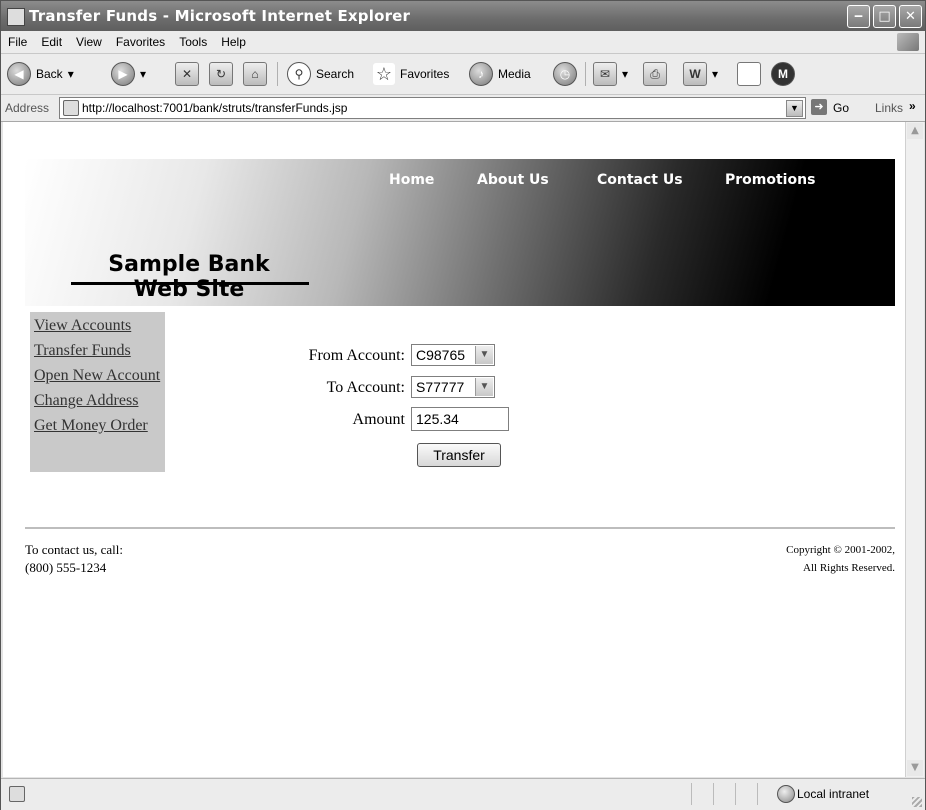  I want to click on home-button: ⌂, so click(255, 74).